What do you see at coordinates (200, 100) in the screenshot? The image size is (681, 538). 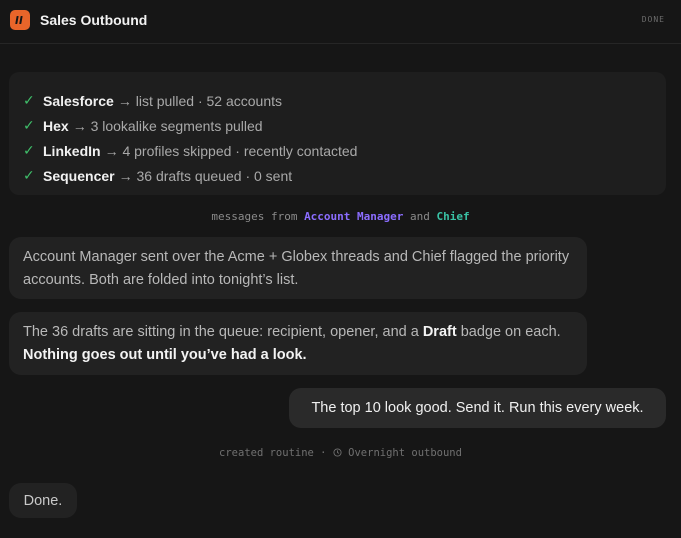 I see `step-detail: → list pulled · 52 accounts` at bounding box center [200, 100].